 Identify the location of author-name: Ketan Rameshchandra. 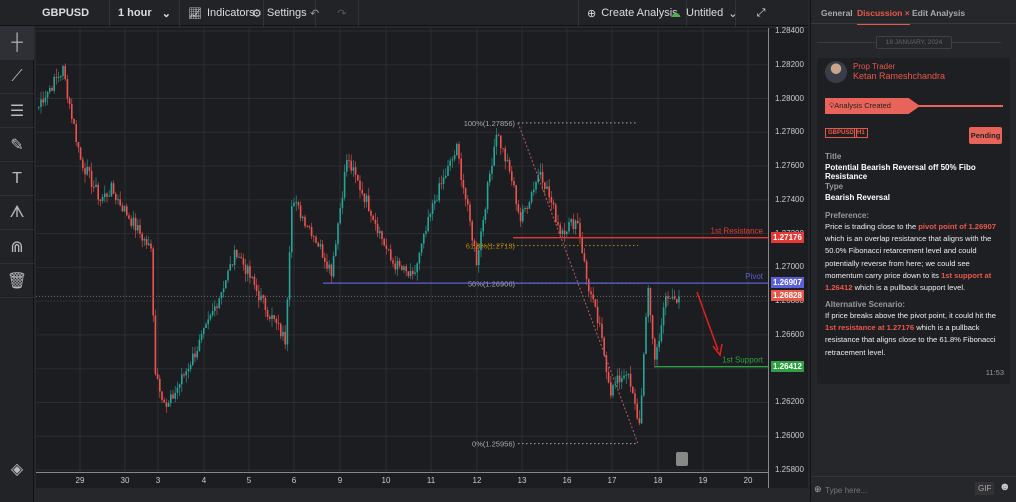
(899, 76).